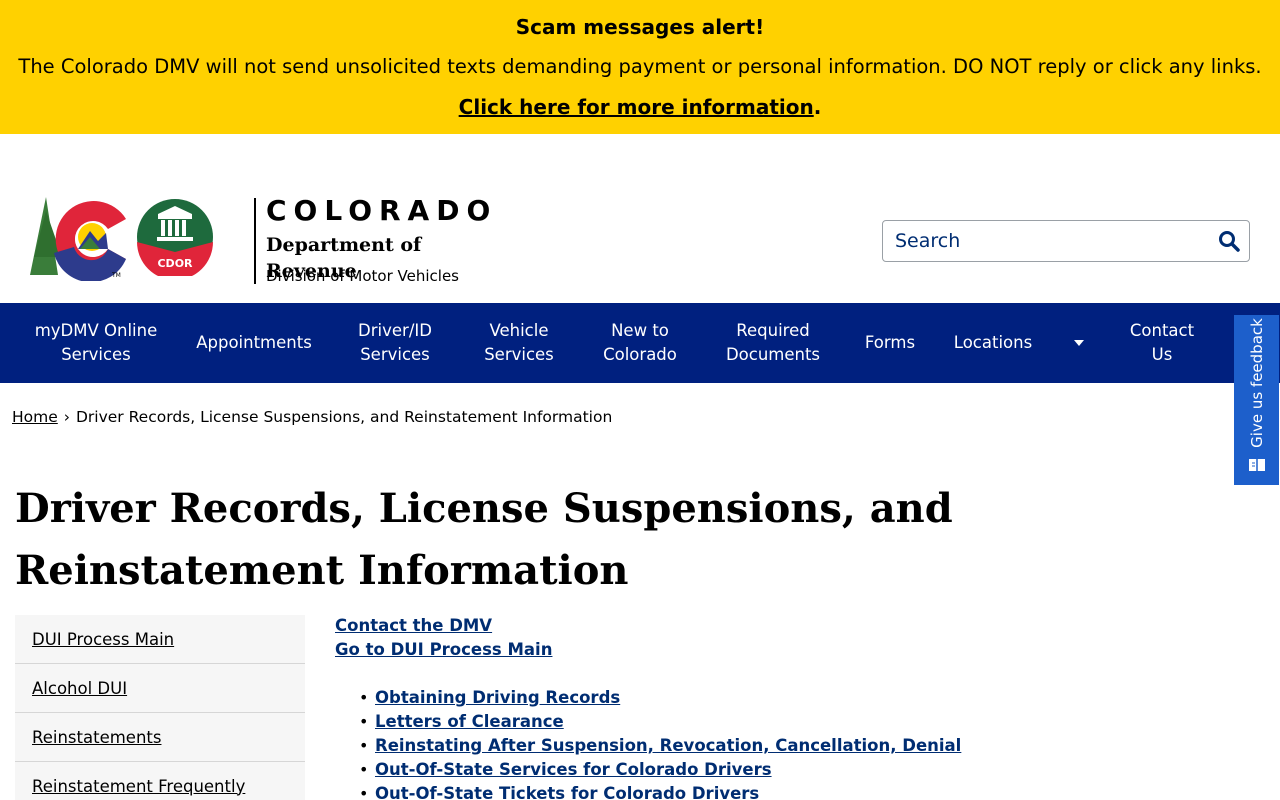  Describe the element at coordinates (116, 275) in the screenshot. I see `trademark-mark: TM` at that location.